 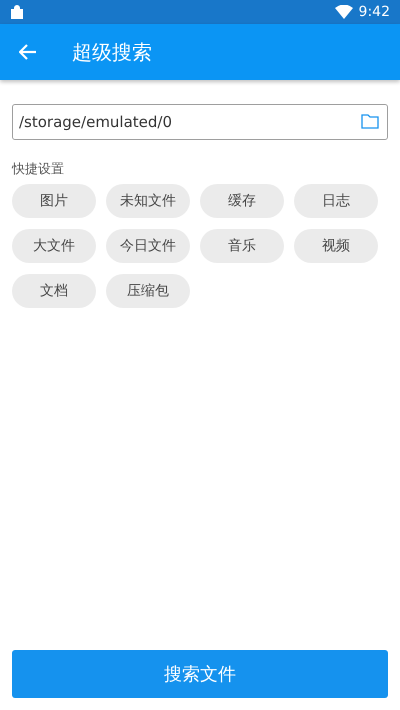 I want to click on quick-filter-chip: 今日文件, so click(x=148, y=246).